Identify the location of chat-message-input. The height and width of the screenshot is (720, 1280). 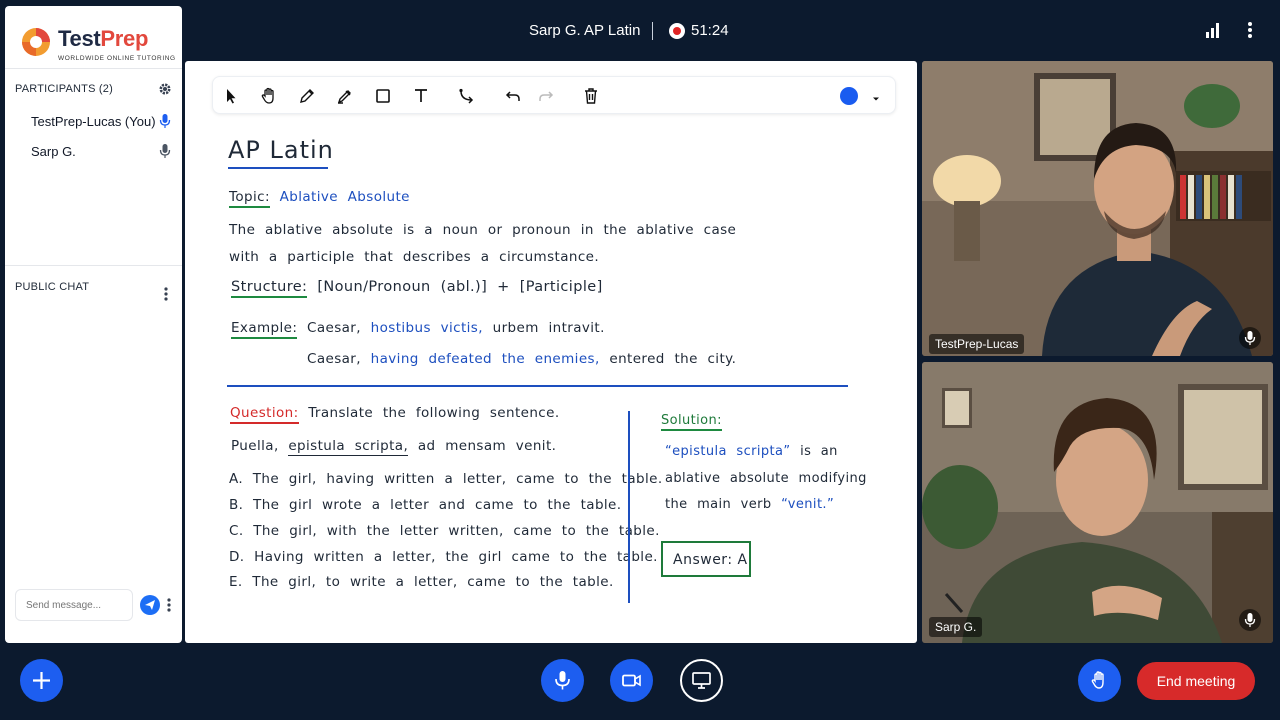
(74, 605).